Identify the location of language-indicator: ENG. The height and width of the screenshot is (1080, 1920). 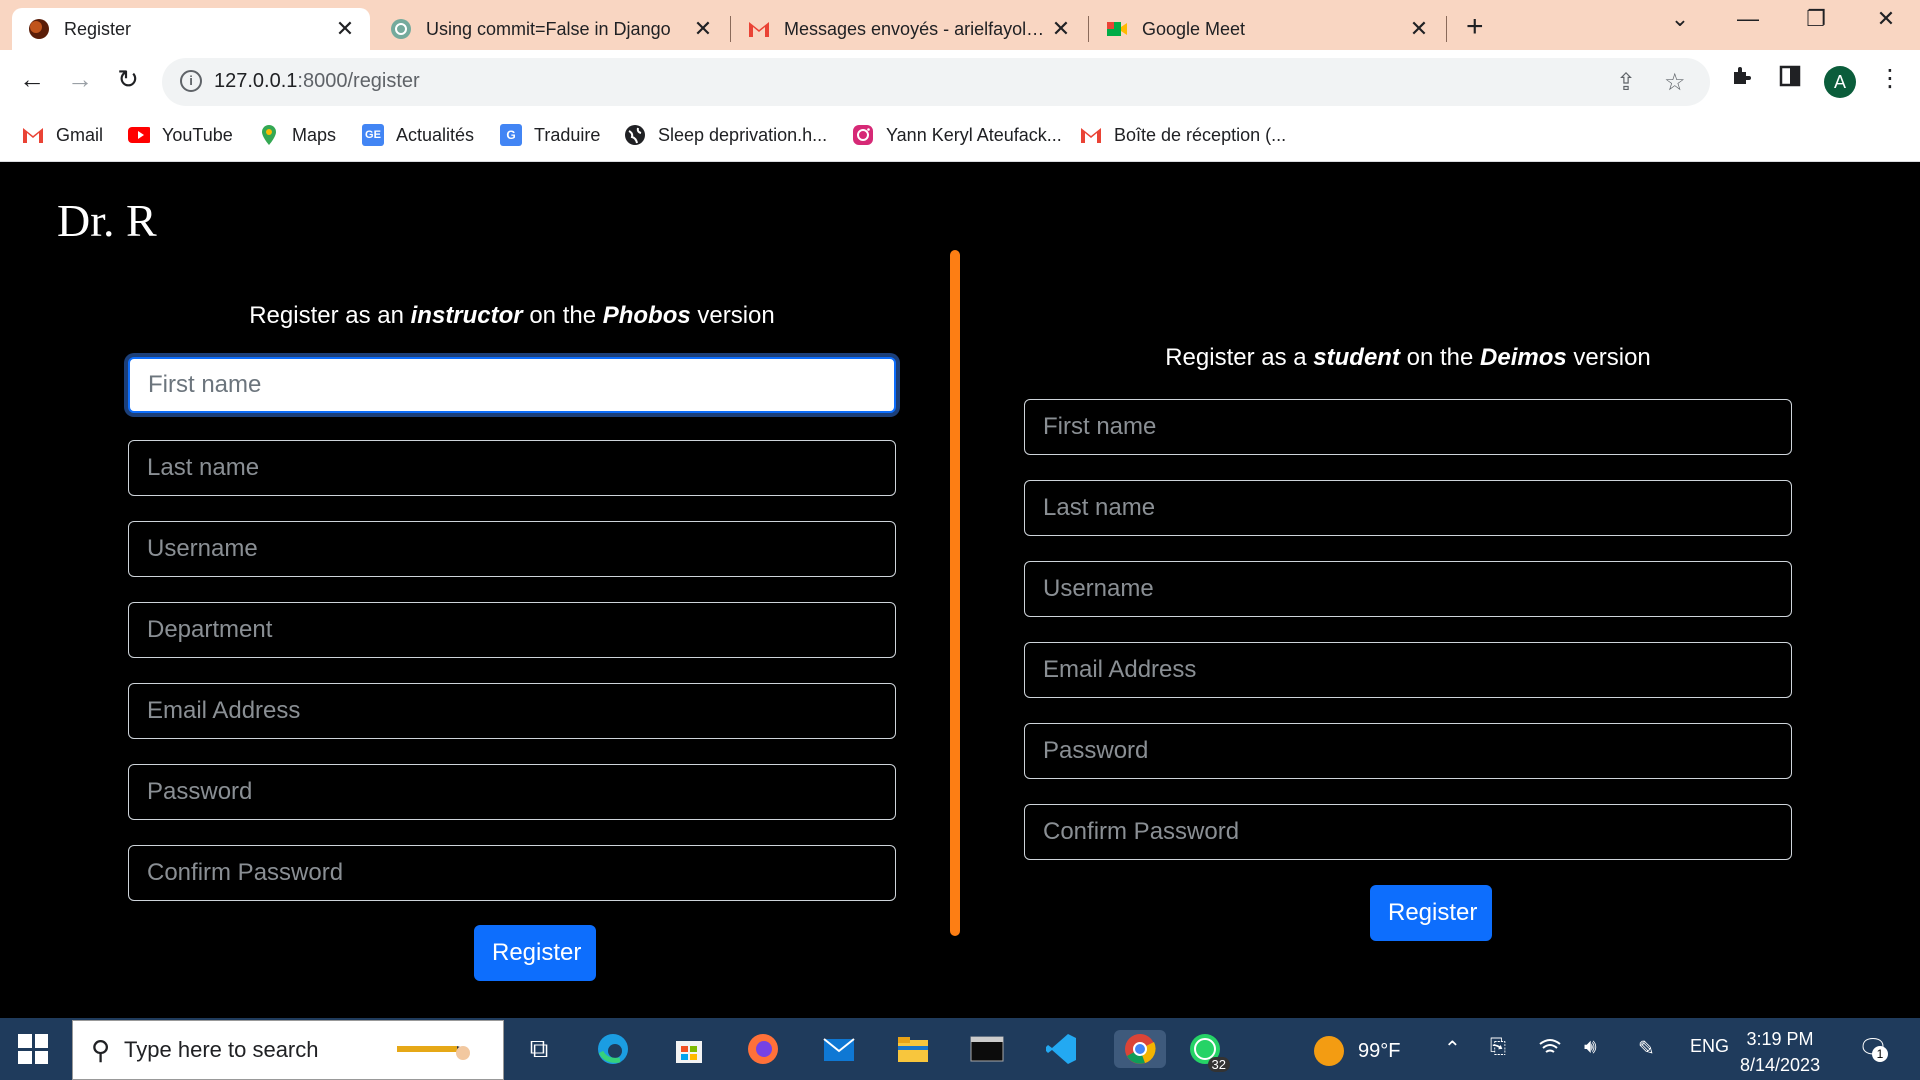
(1709, 1046).